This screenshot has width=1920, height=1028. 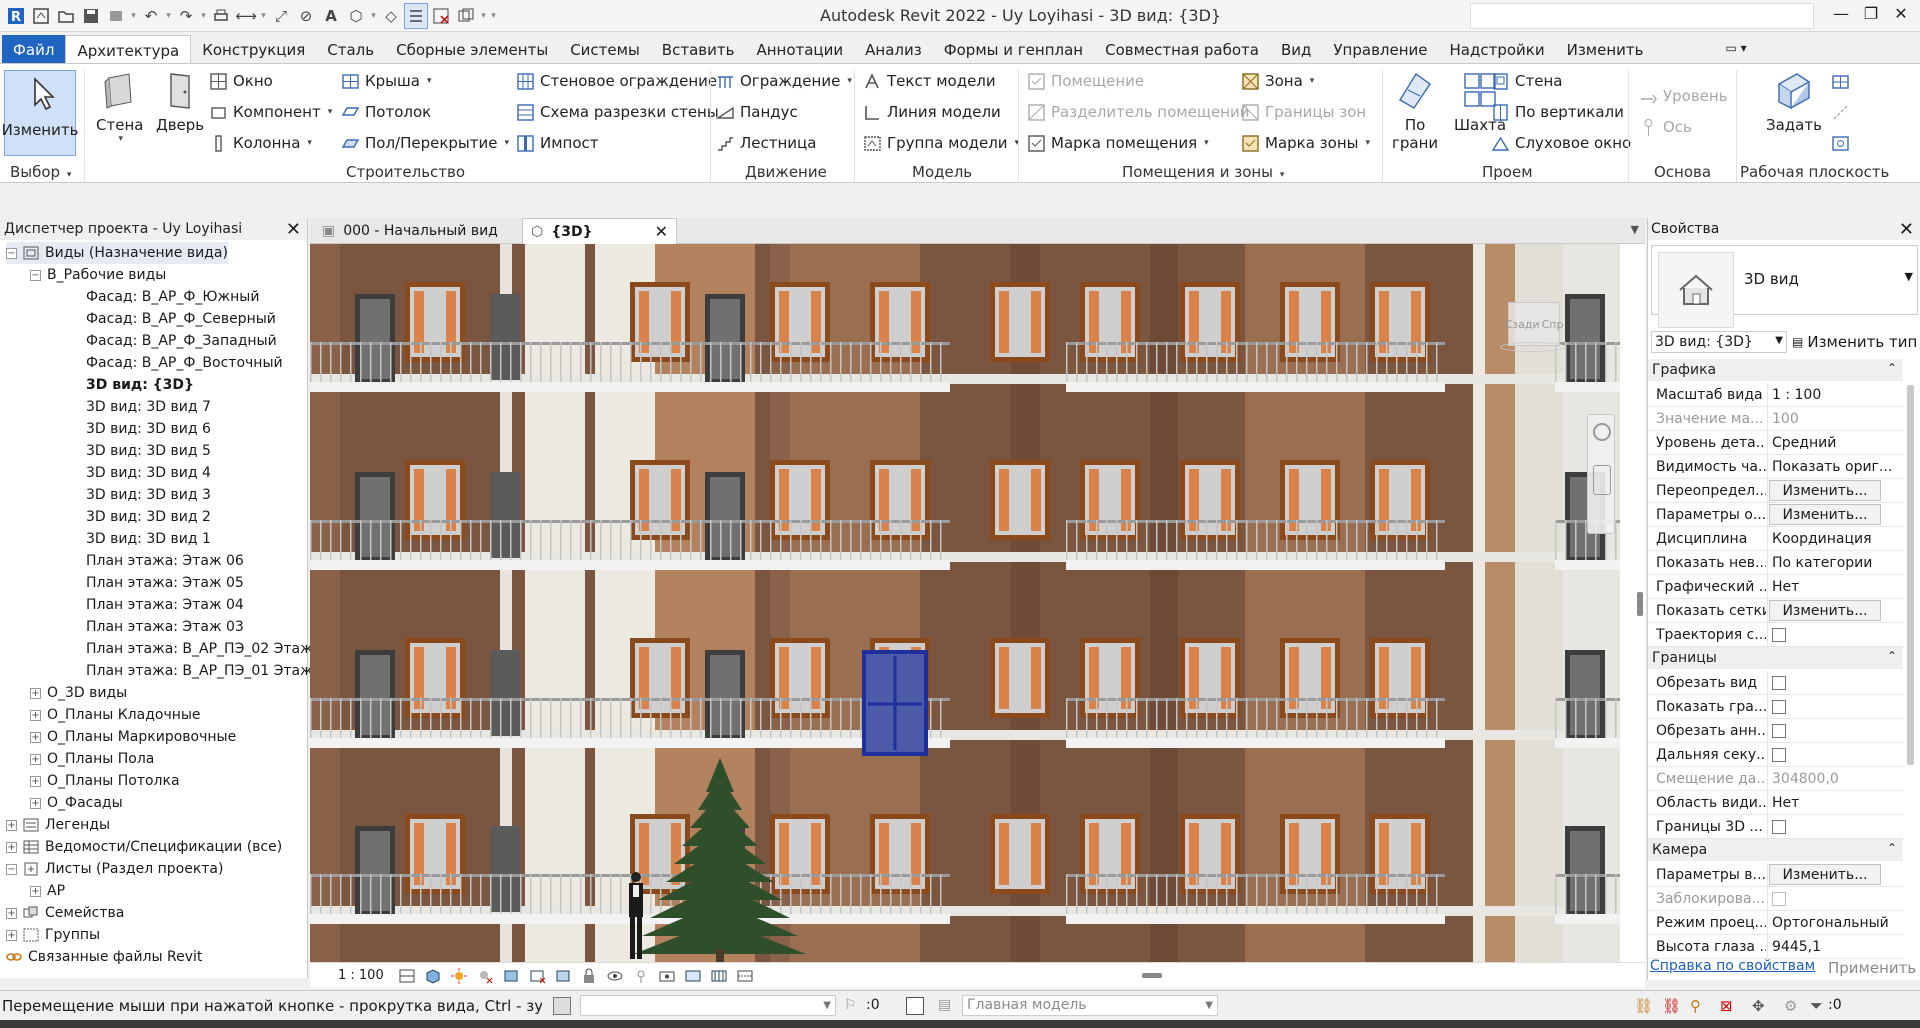 What do you see at coordinates (485, 976) in the screenshot?
I see `shadows-icon` at bounding box center [485, 976].